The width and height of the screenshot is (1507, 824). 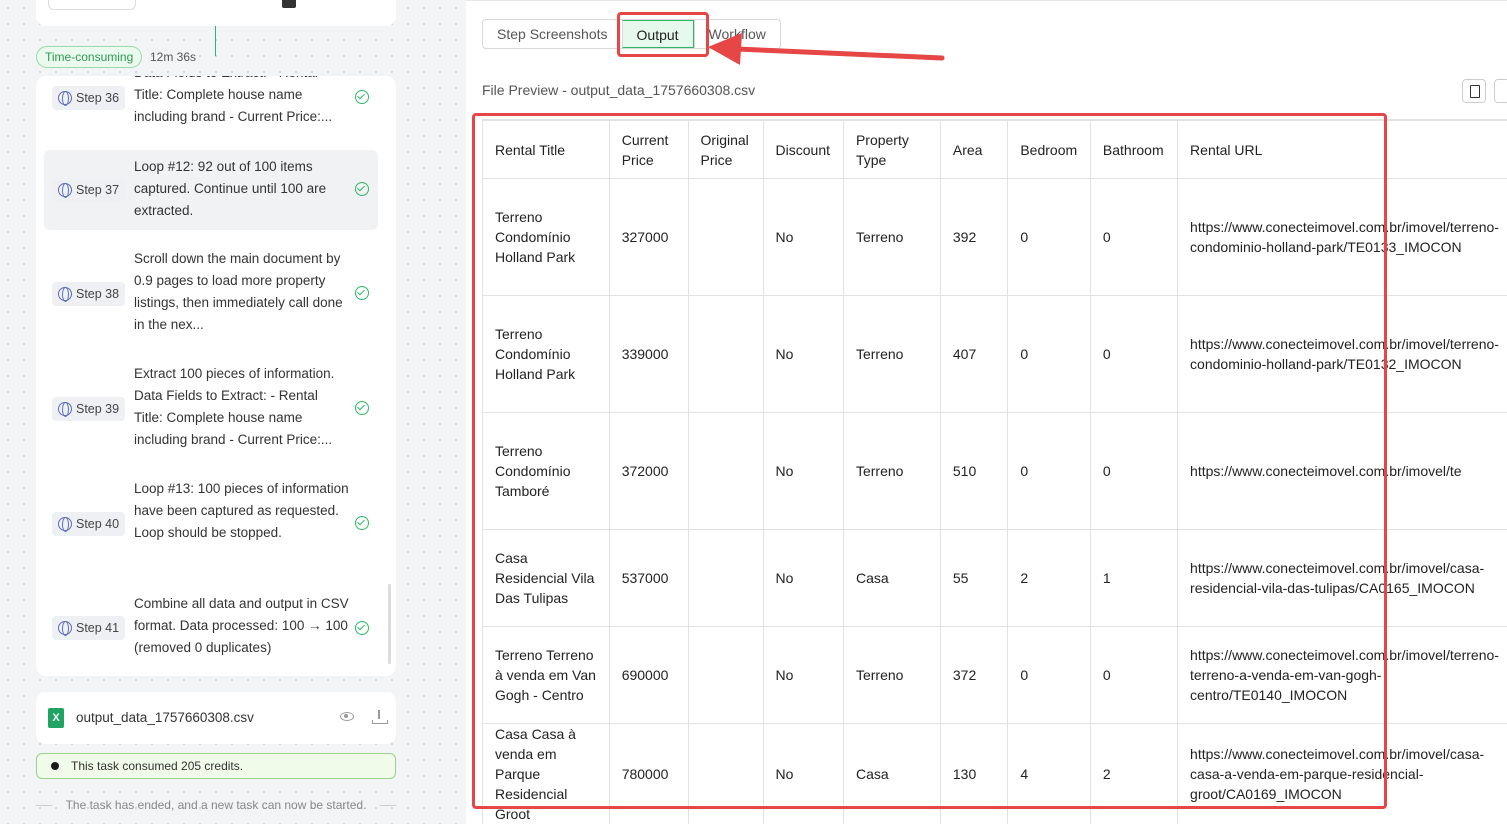 What do you see at coordinates (1134, 149) in the screenshot?
I see `column-header: Bathroom` at bounding box center [1134, 149].